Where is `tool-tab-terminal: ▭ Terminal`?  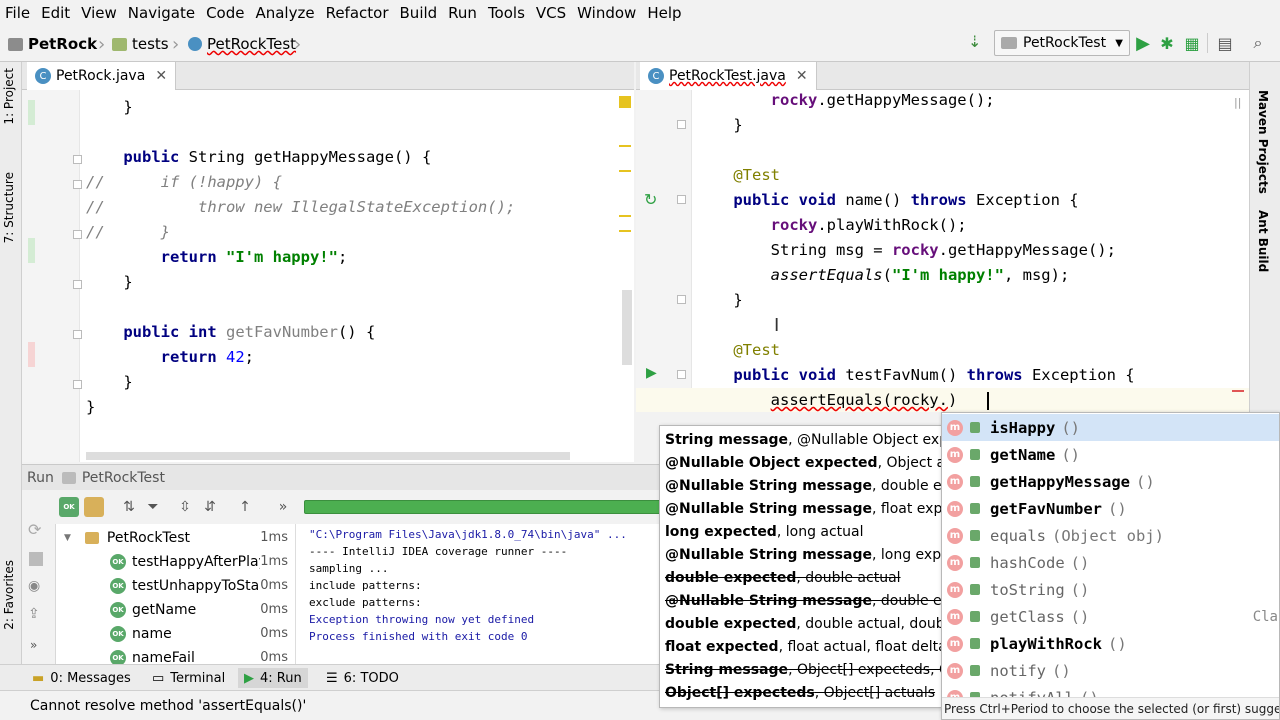 tool-tab-terminal: ▭ Terminal is located at coordinates (188, 678).